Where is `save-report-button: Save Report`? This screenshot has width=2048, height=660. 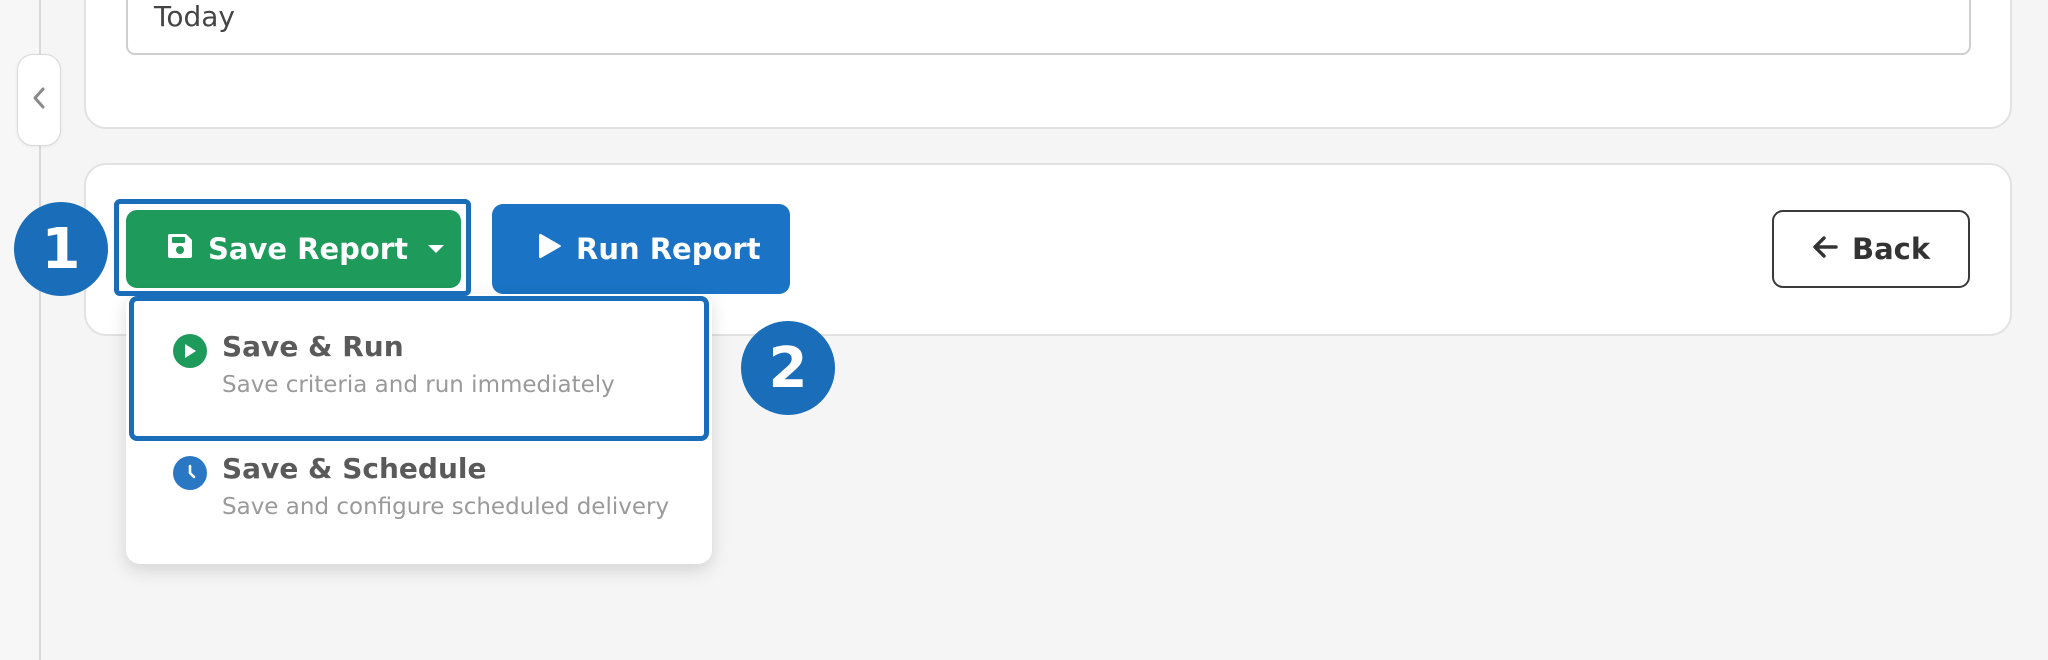 save-report-button: Save Report is located at coordinates (293, 249).